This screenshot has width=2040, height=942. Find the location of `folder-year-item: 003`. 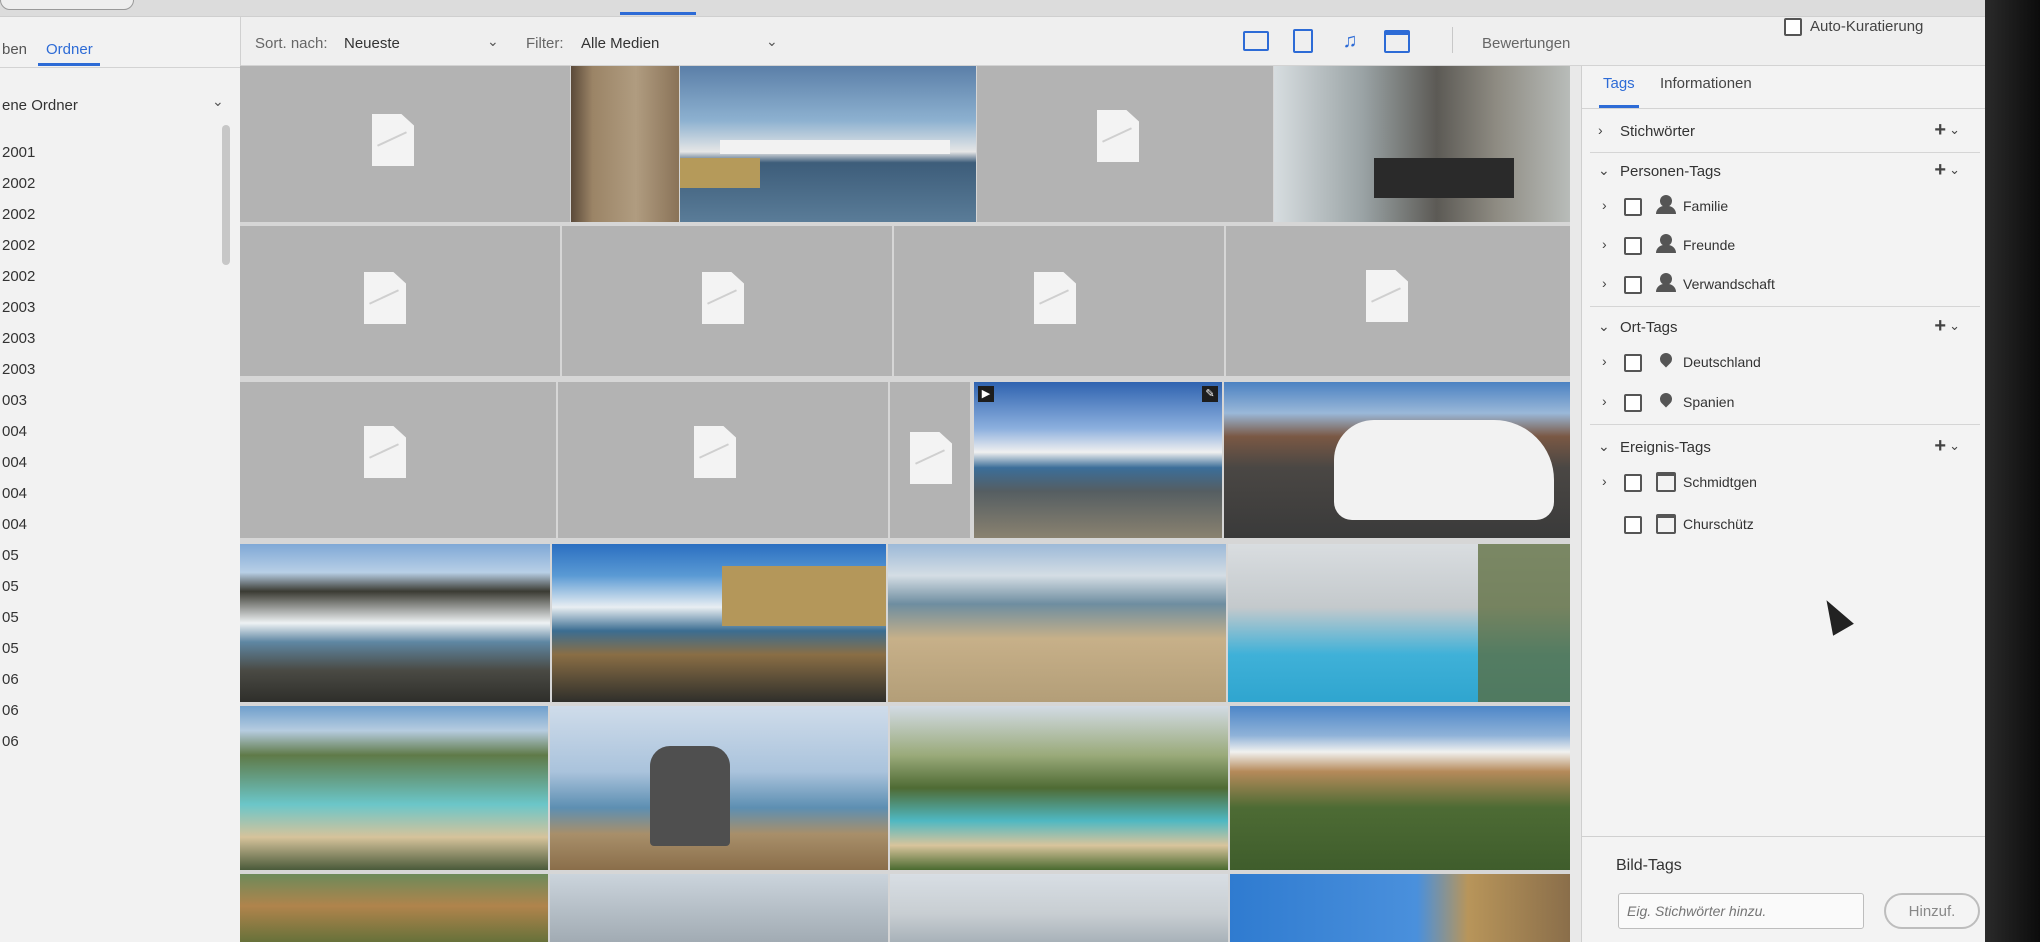

folder-year-item: 003 is located at coordinates (14, 400).